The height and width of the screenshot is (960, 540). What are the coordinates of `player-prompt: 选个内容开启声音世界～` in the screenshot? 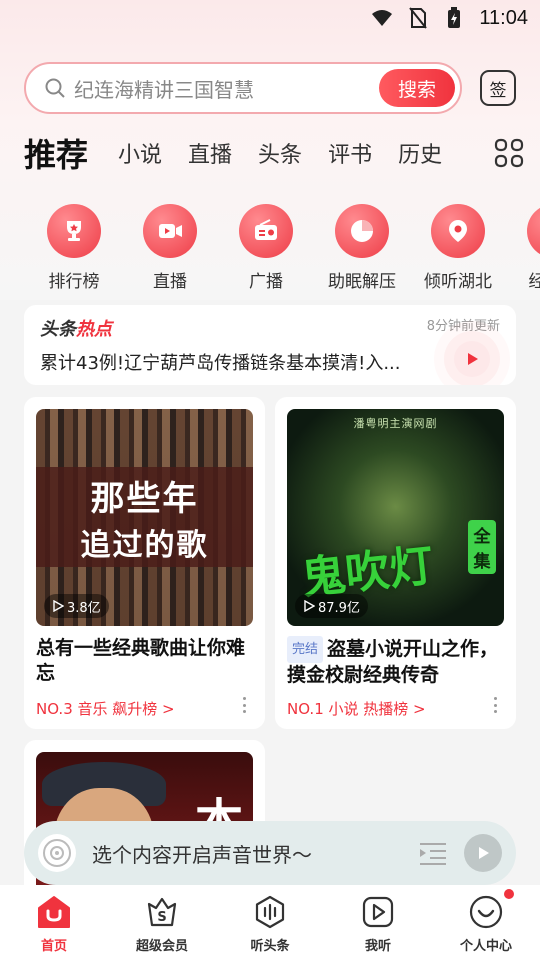 It's located at (202, 854).